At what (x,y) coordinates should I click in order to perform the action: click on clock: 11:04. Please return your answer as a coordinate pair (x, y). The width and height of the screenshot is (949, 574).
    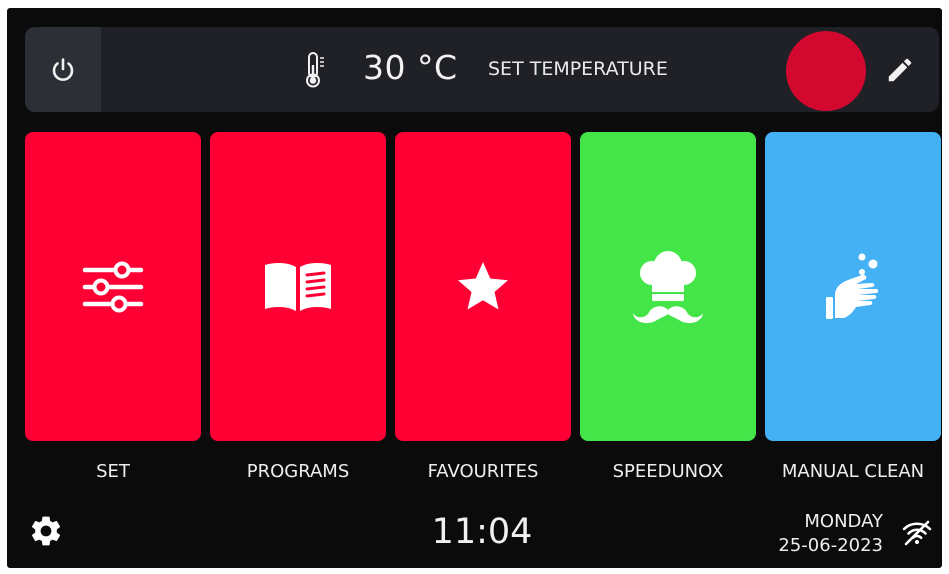
    Looking at the image, I should click on (482, 532).